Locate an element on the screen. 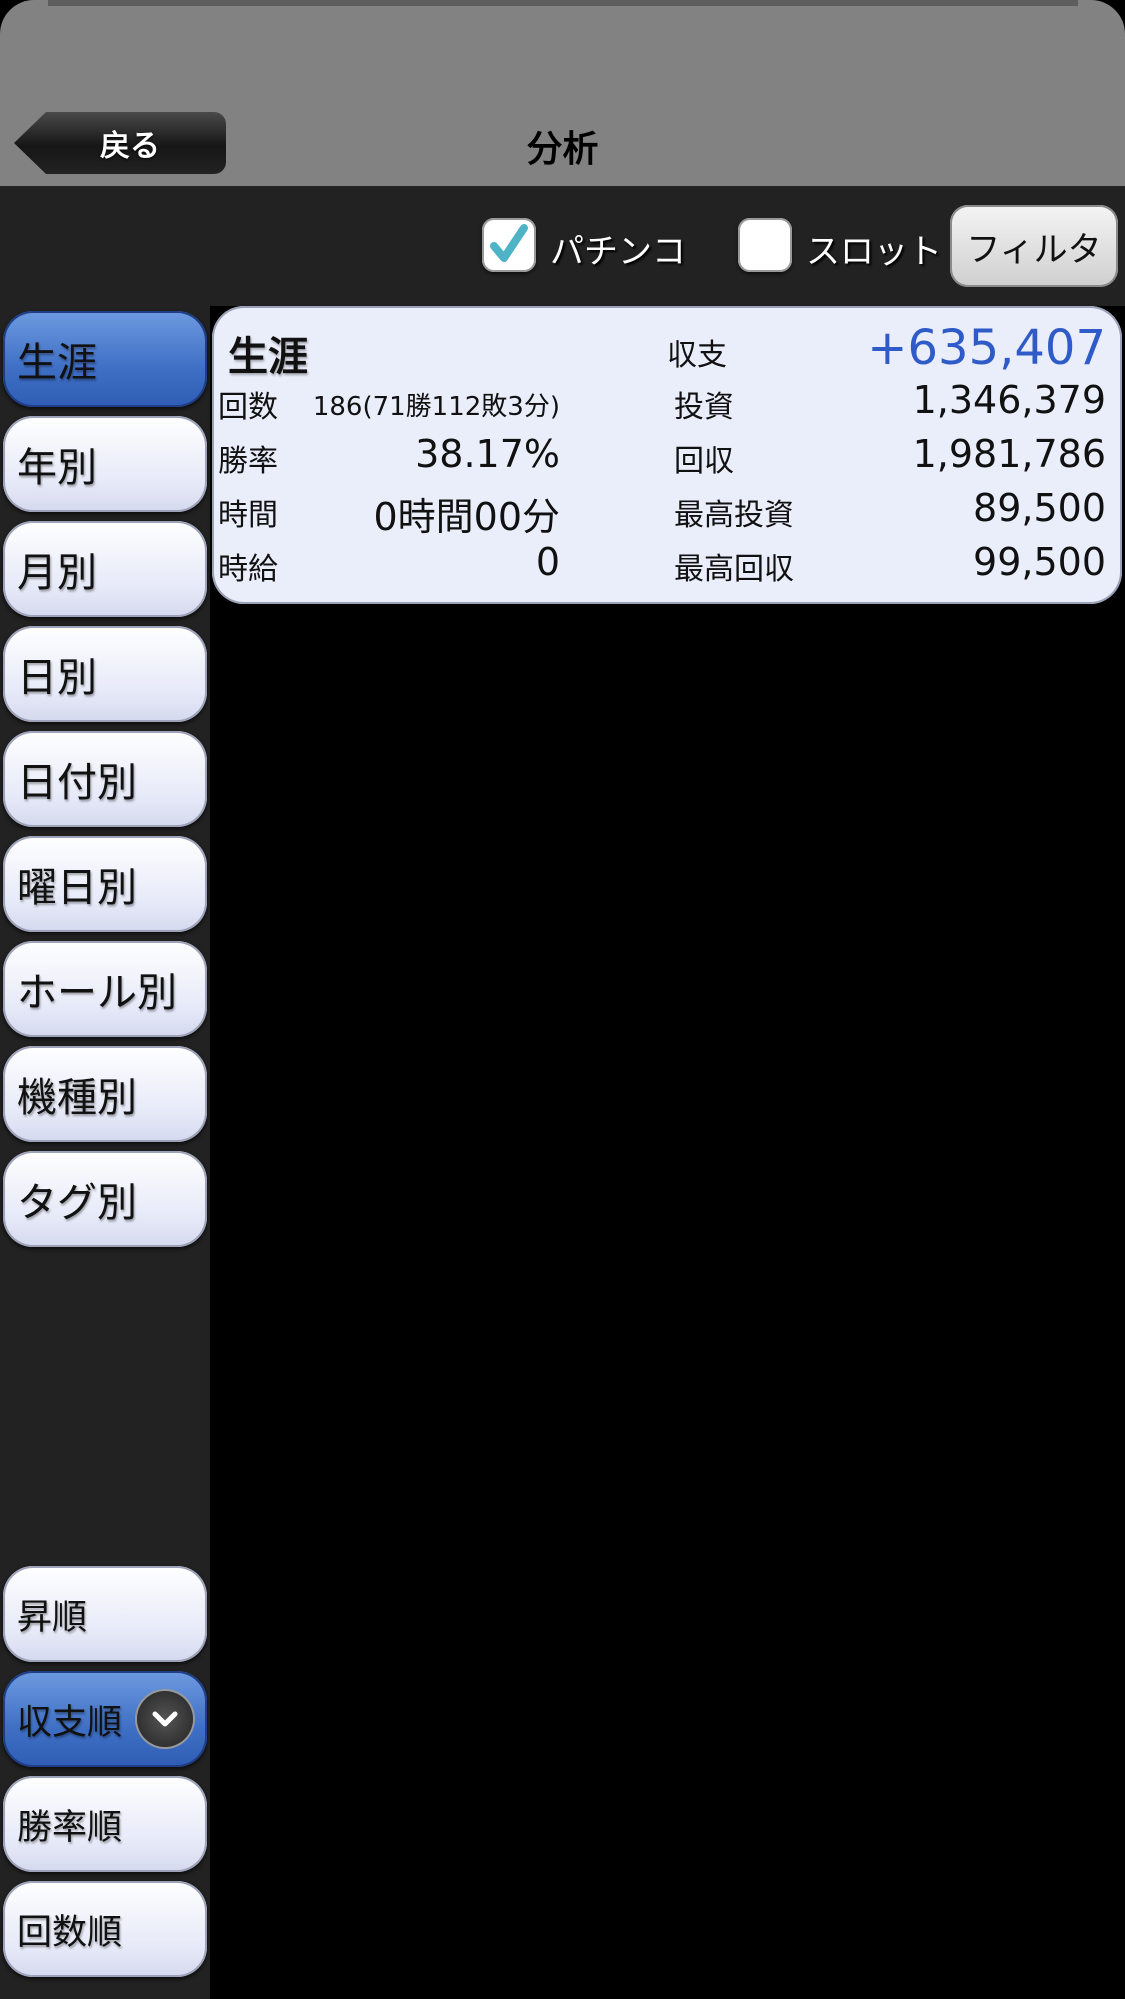 This screenshot has height=1999, width=1125. invest-value: 1,346,379 is located at coordinates (1009, 400).